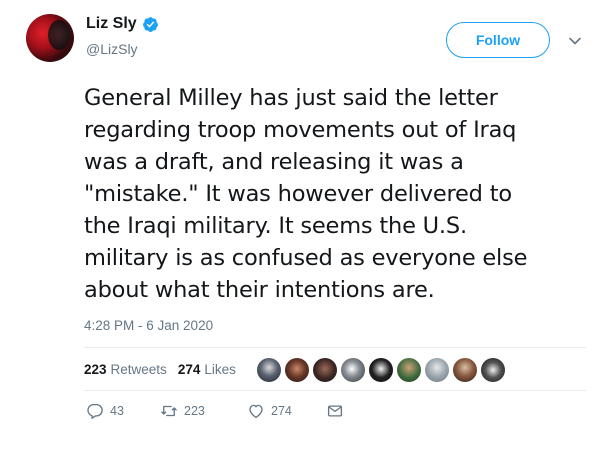 This screenshot has width=602, height=449. What do you see at coordinates (50, 38) in the screenshot?
I see `avatar` at bounding box center [50, 38].